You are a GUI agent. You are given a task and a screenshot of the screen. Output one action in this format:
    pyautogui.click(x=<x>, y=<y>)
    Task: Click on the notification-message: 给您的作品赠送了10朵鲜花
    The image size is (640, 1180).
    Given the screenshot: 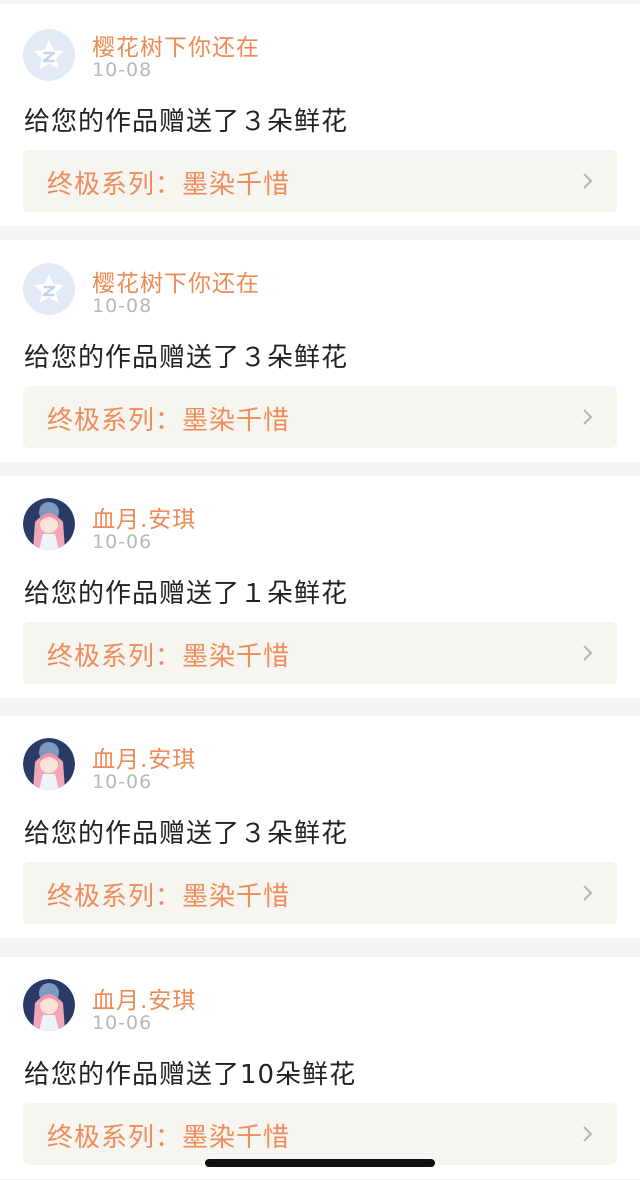 What is the action you would take?
    pyautogui.click(x=190, y=1075)
    